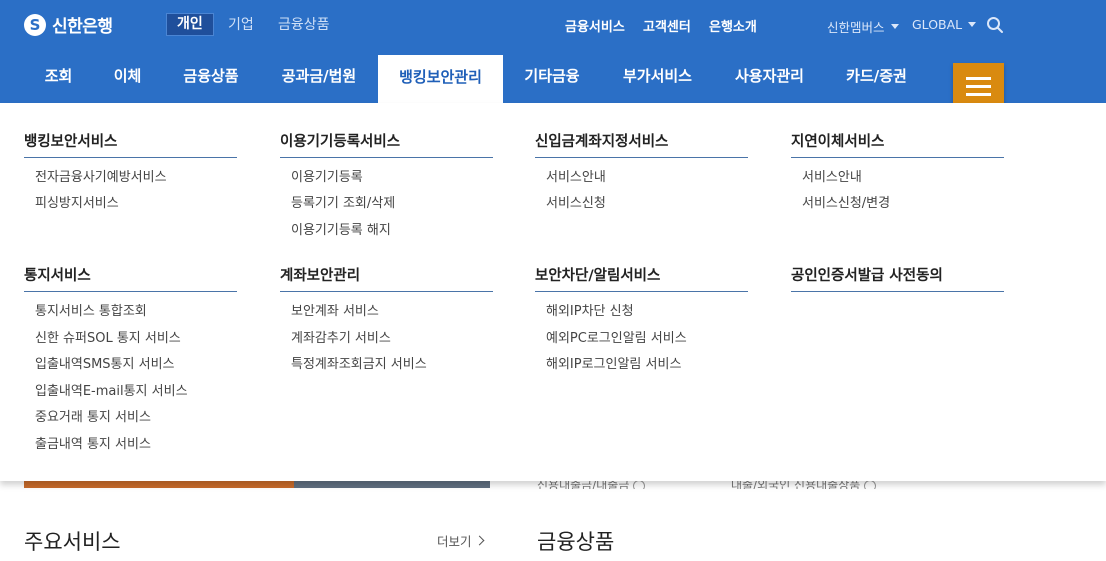 Image resolution: width=1106 pixels, height=561 pixels. I want to click on brand-logo: 신한은행, so click(68, 24).